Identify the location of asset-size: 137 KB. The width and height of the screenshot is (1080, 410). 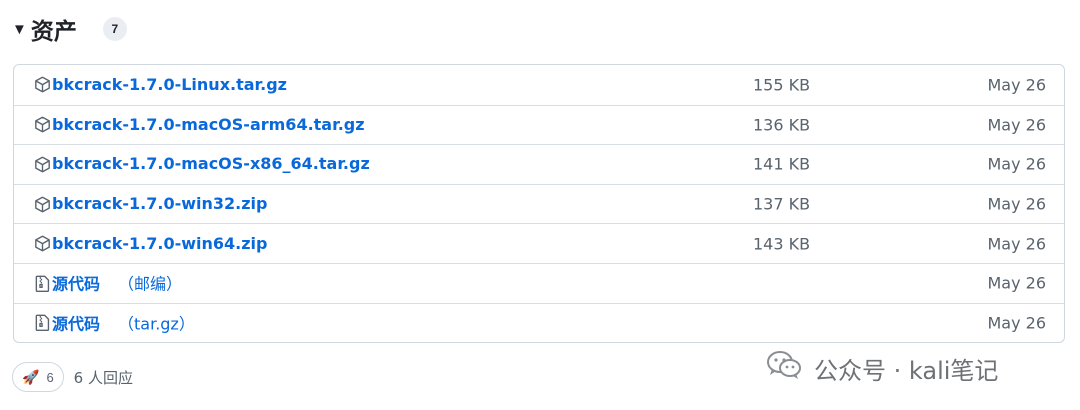
(782, 204).